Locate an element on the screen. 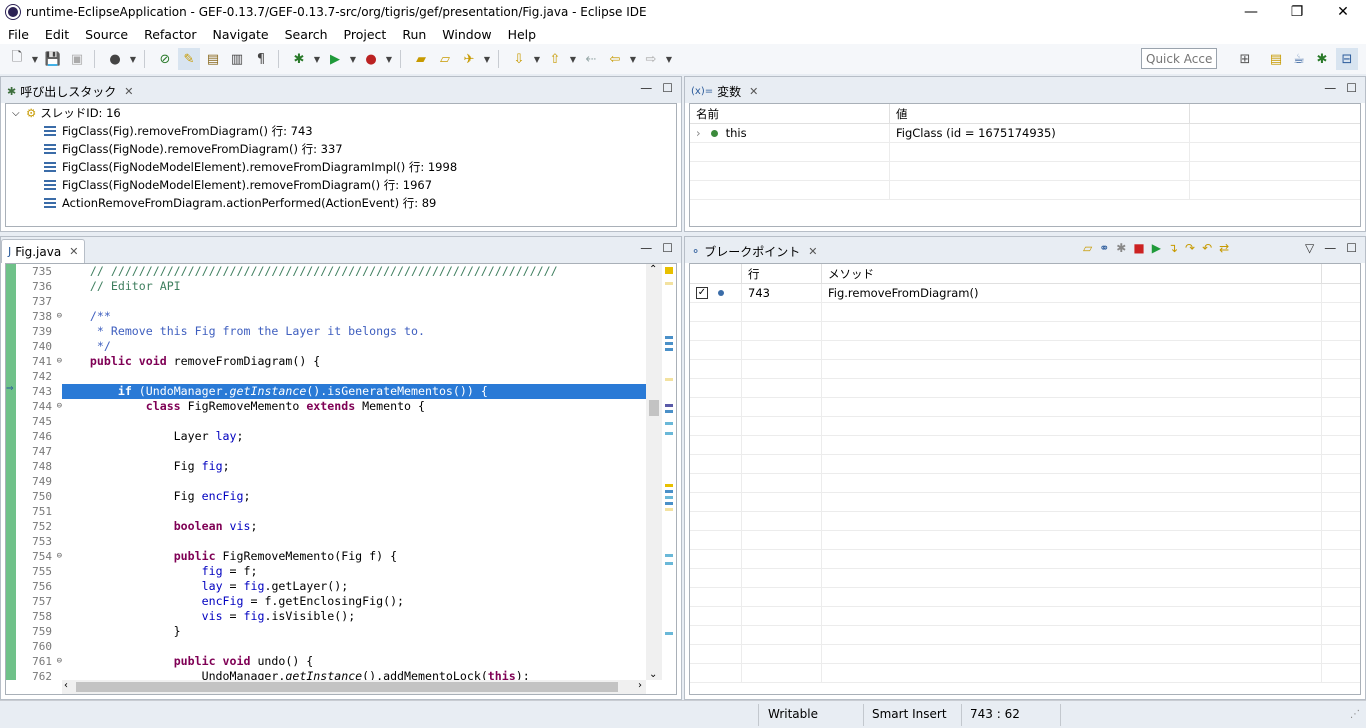 This screenshot has height=728, width=1366. menu-search: Search is located at coordinates (306, 34).